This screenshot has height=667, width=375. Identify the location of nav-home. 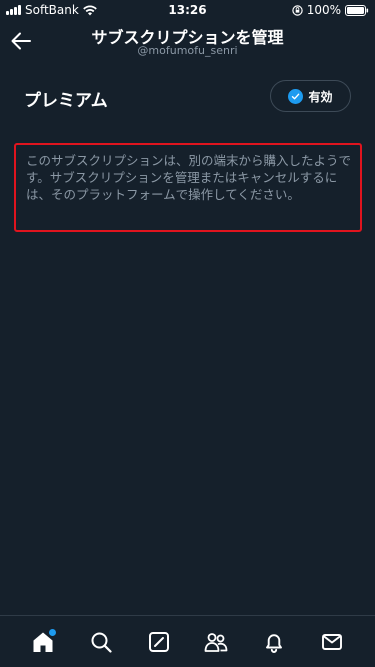
(43, 642).